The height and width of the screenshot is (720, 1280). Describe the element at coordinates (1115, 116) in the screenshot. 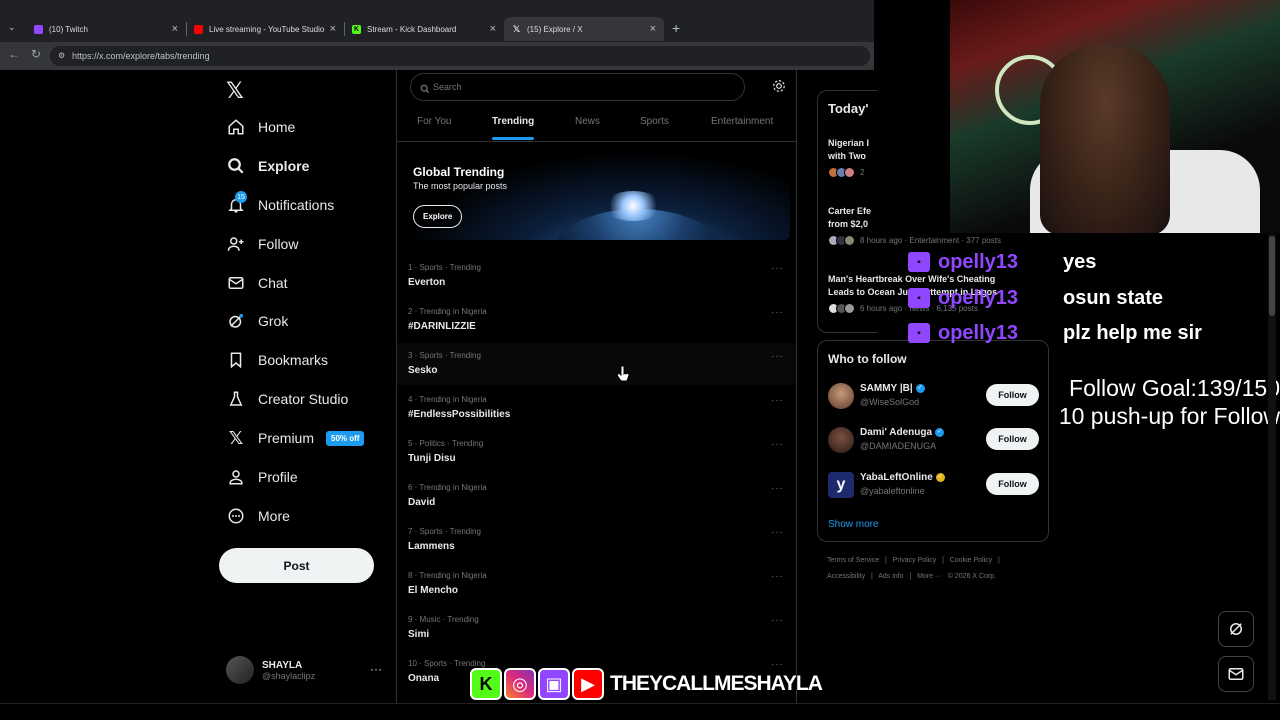

I see `webcam-feed` at that location.